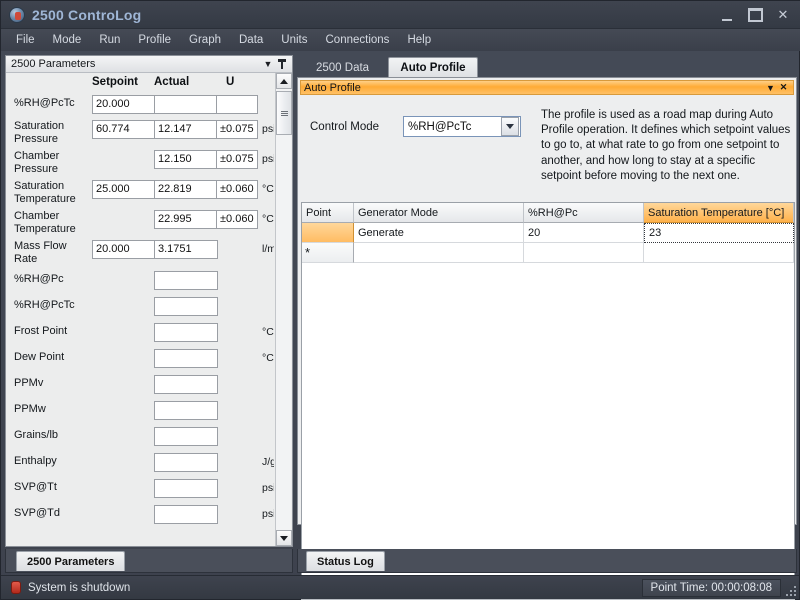 Image resolution: width=800 pixels, height=600 pixels. I want to click on parameter-row: SVP@Tt psia, so click(140, 490).